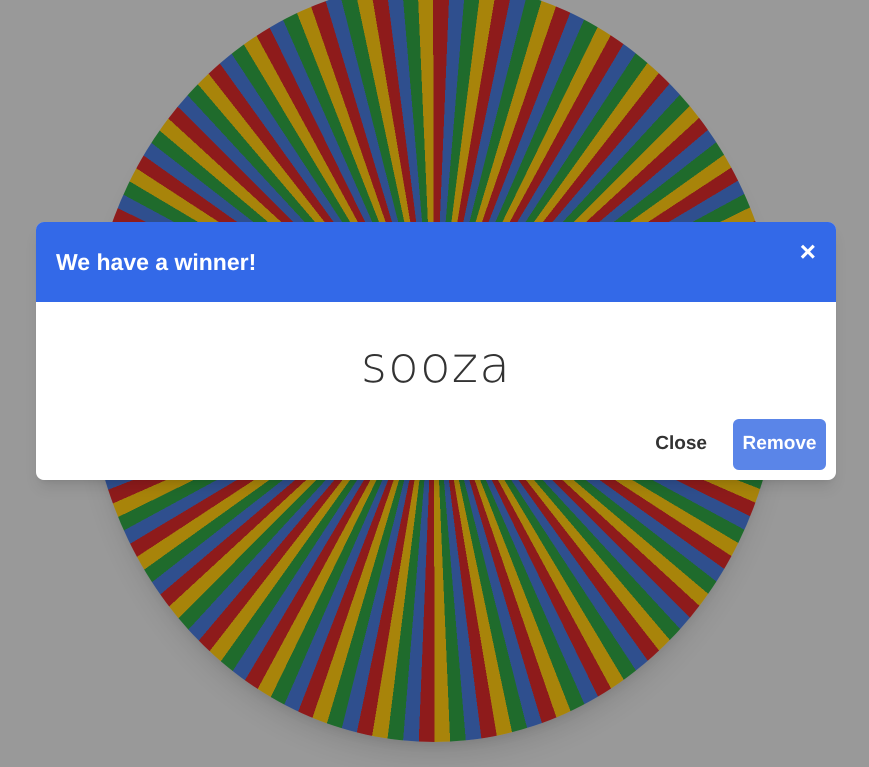  What do you see at coordinates (681, 444) in the screenshot?
I see `close-button: Close` at bounding box center [681, 444].